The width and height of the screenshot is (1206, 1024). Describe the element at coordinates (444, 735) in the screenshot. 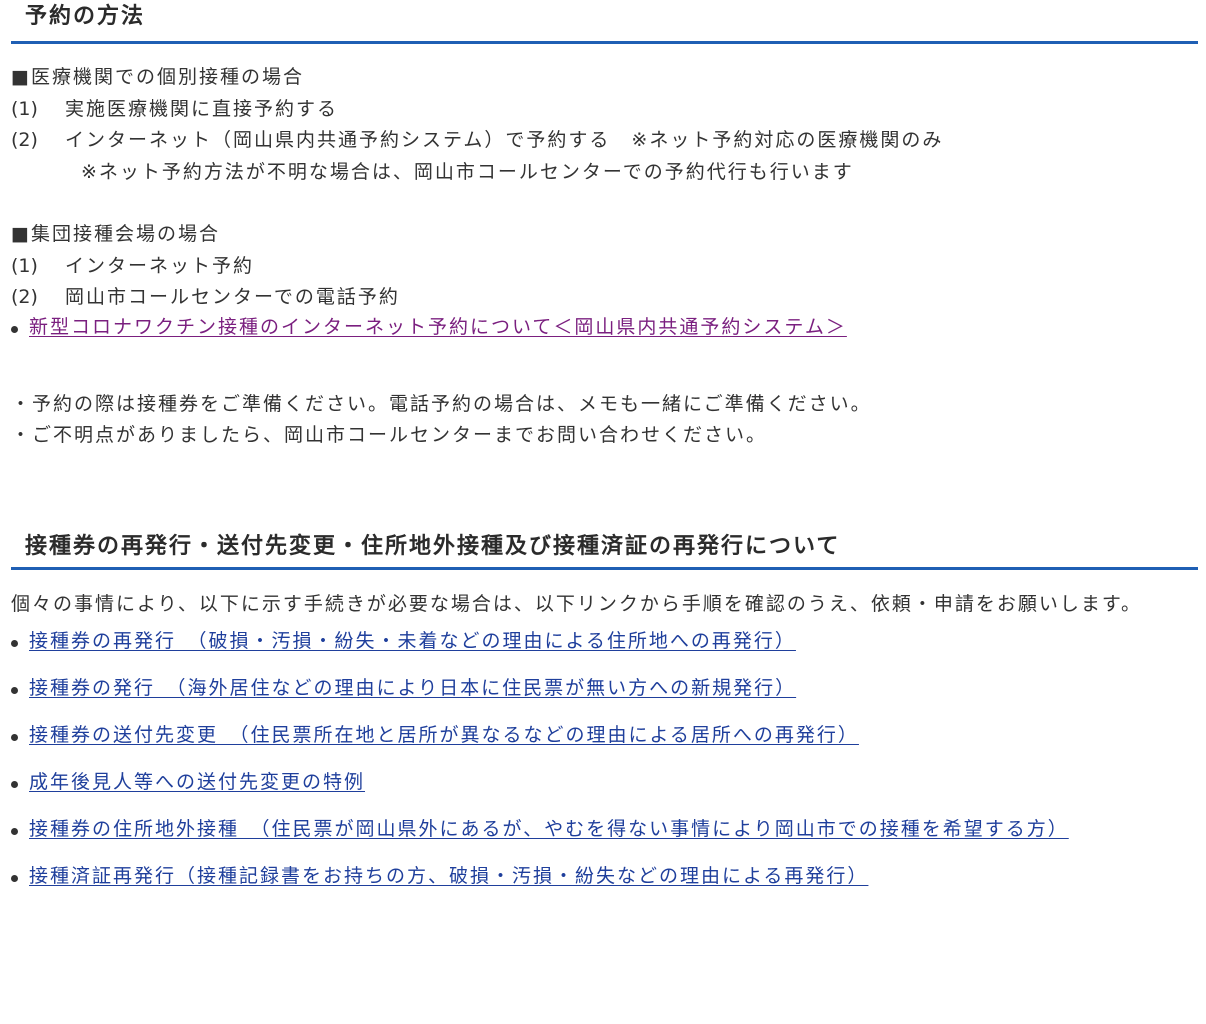

I see `delivery-address-change-link: 接種券の送付先変更 （住民票所在地と居所が異なるなどの理由による居所への再発行）` at that location.